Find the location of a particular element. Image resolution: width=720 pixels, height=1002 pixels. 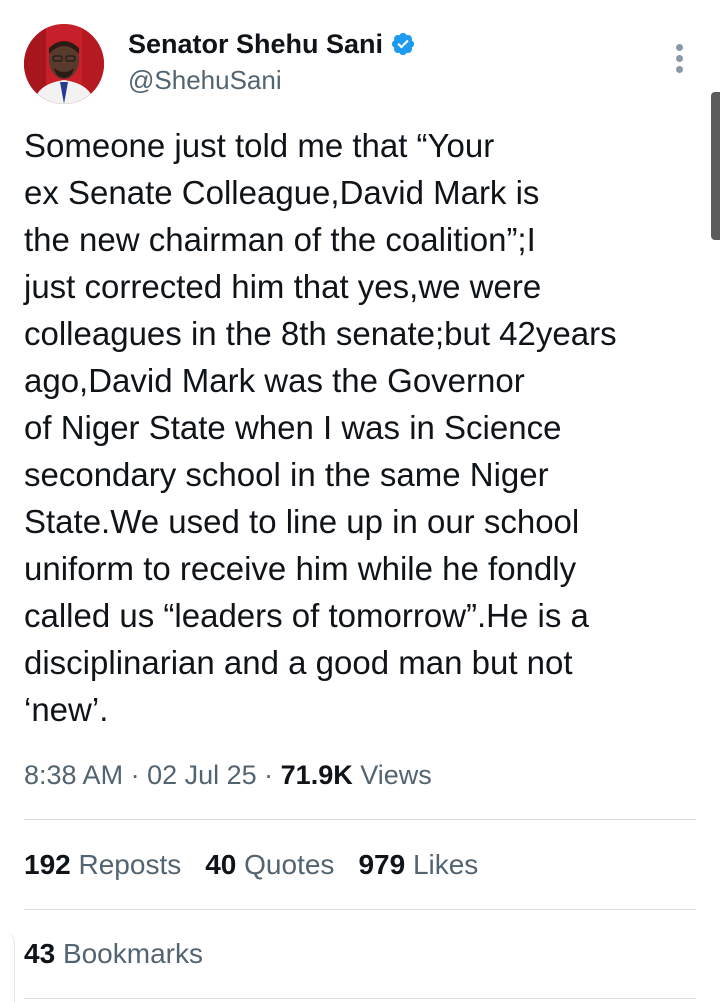

tweet-line: the new chairman of the coalition”;I is located at coordinates (280, 239).